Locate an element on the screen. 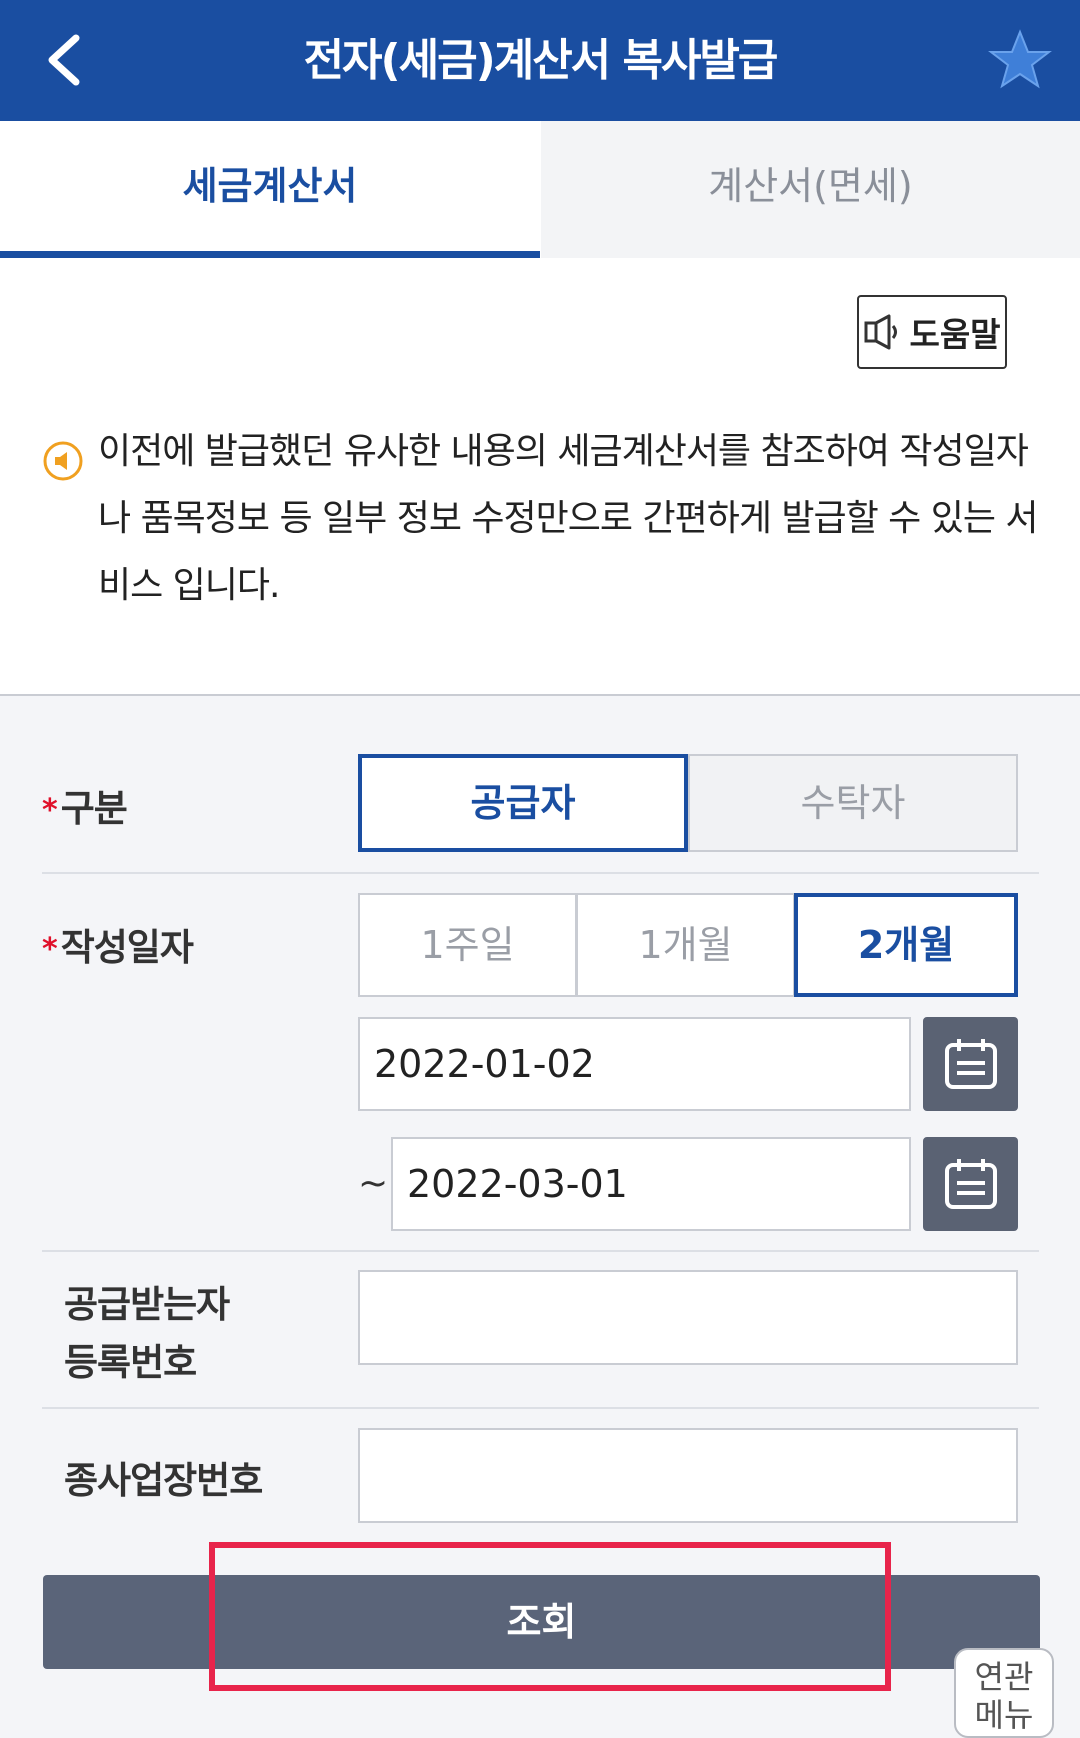  end-date-input is located at coordinates (651, 1184).